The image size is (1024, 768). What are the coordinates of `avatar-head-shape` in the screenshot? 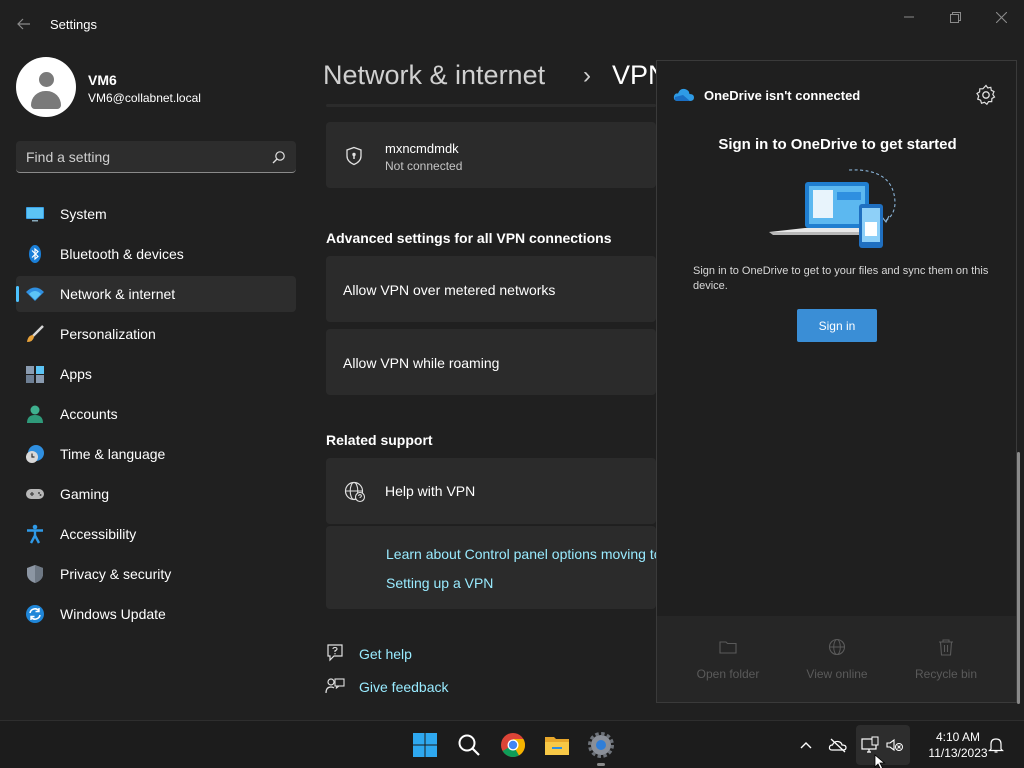 It's located at (46, 79).